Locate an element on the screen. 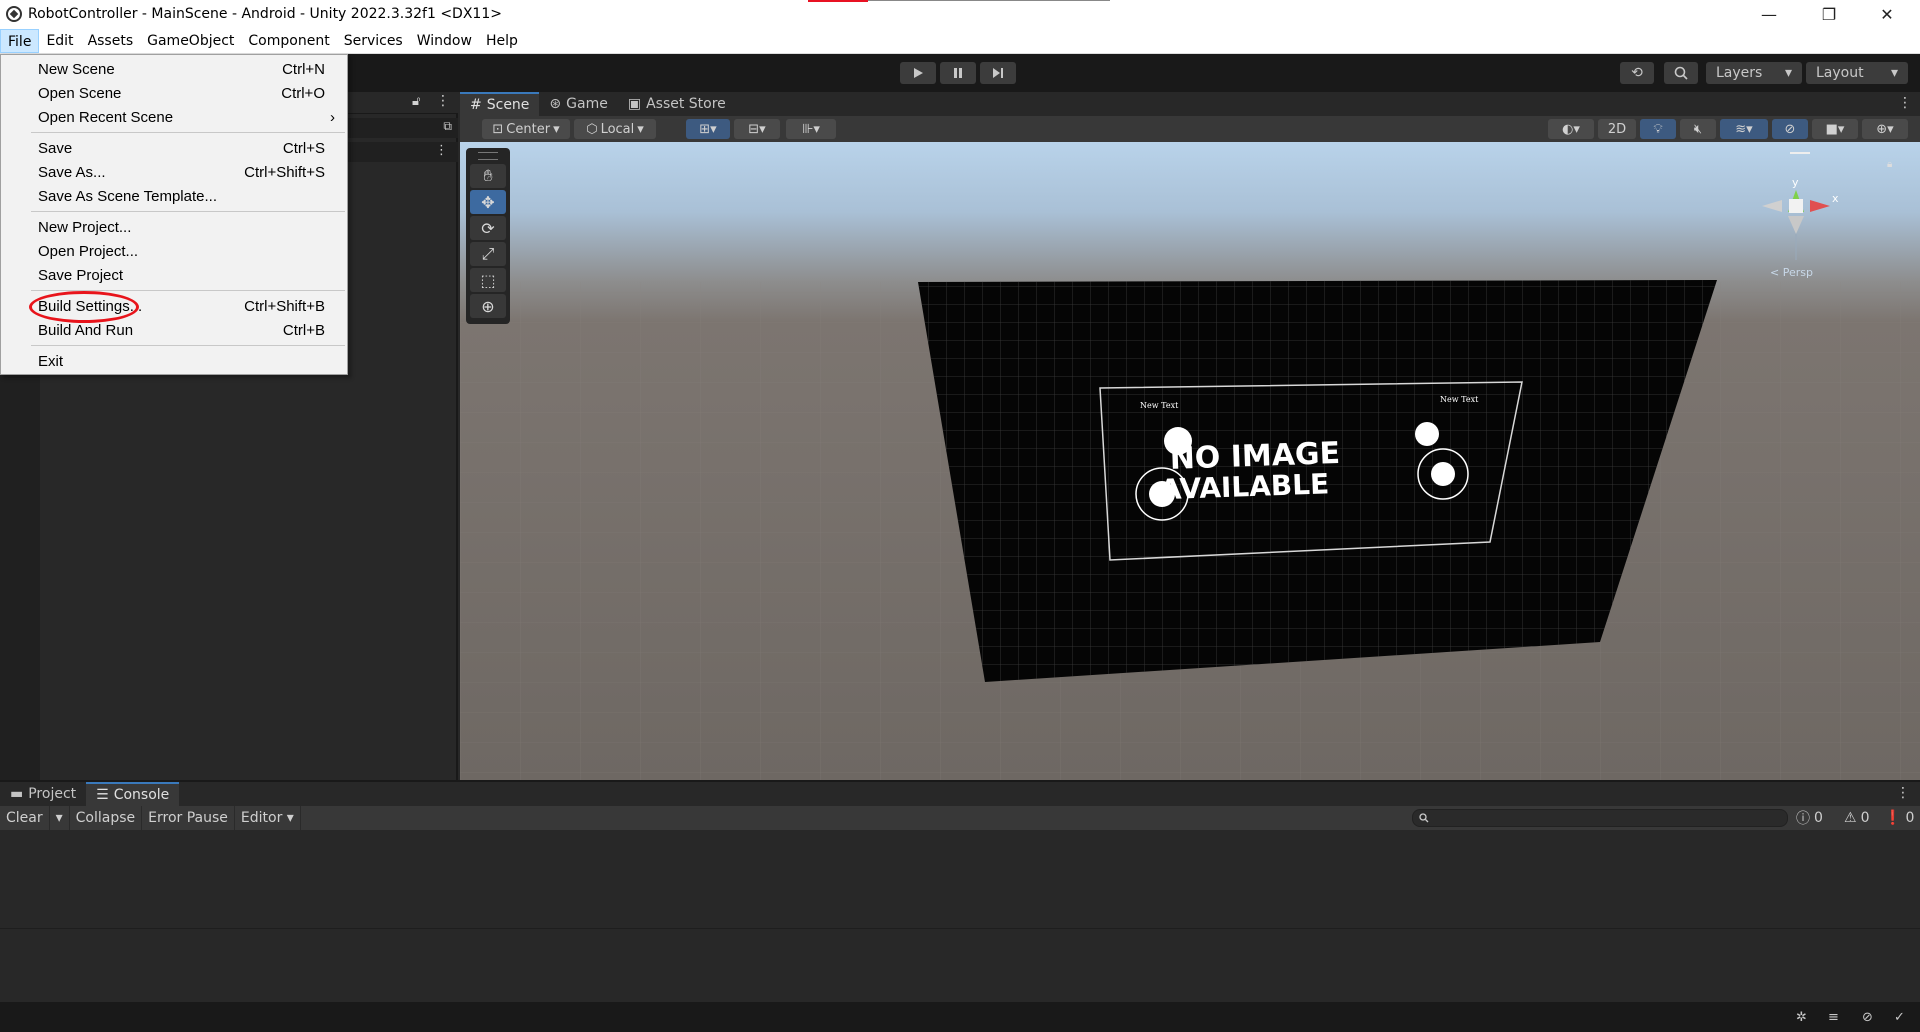 The height and width of the screenshot is (1032, 1920). menu-item-save-project: Save Project is located at coordinates (174, 275).